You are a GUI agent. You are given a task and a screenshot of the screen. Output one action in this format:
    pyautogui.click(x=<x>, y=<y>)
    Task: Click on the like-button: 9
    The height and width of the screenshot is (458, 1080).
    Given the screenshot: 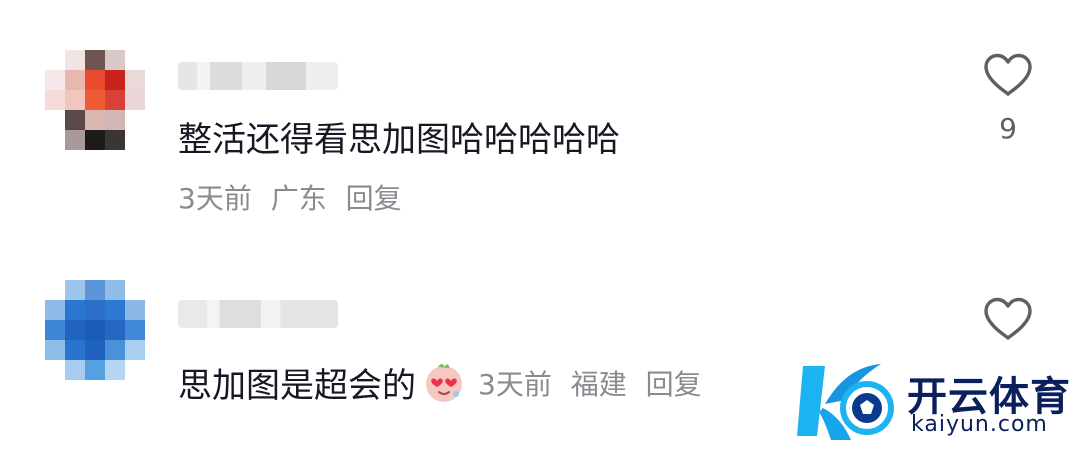 What is the action you would take?
    pyautogui.click(x=1008, y=98)
    